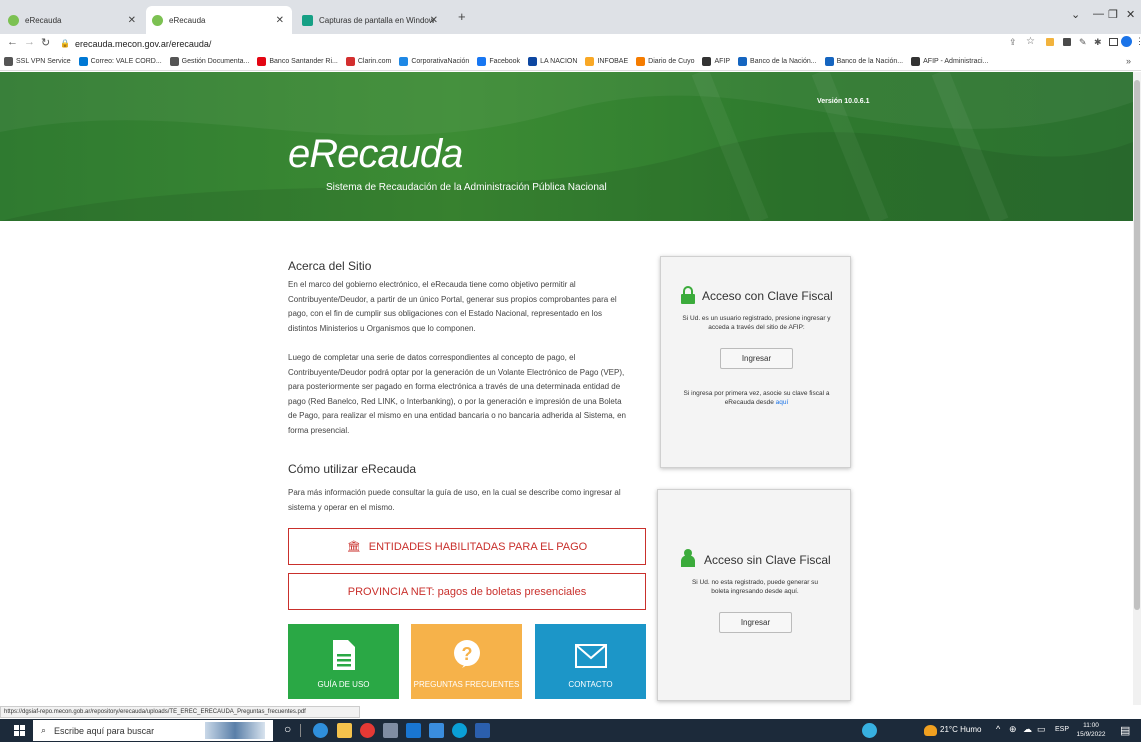  What do you see at coordinates (219, 20) in the screenshot?
I see `tab-erecauda-2: eRecauda ✕` at bounding box center [219, 20].